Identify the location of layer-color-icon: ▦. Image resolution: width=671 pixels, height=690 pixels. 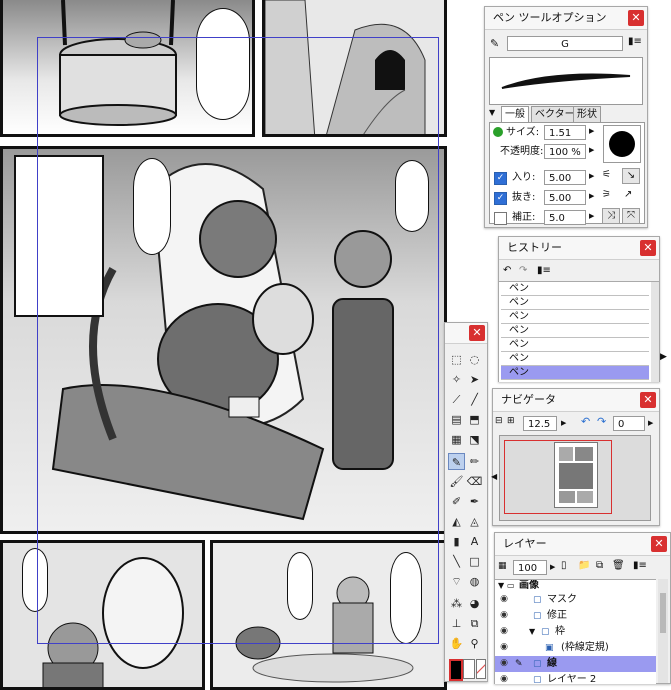
(502, 566).